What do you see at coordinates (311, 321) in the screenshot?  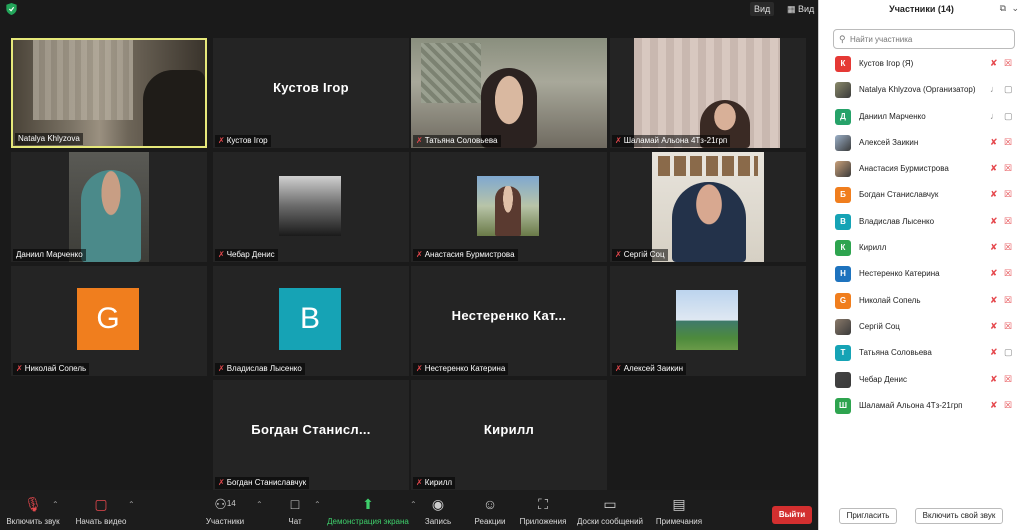 I see `video-tile: B ✗ Владислав Лысенко` at bounding box center [311, 321].